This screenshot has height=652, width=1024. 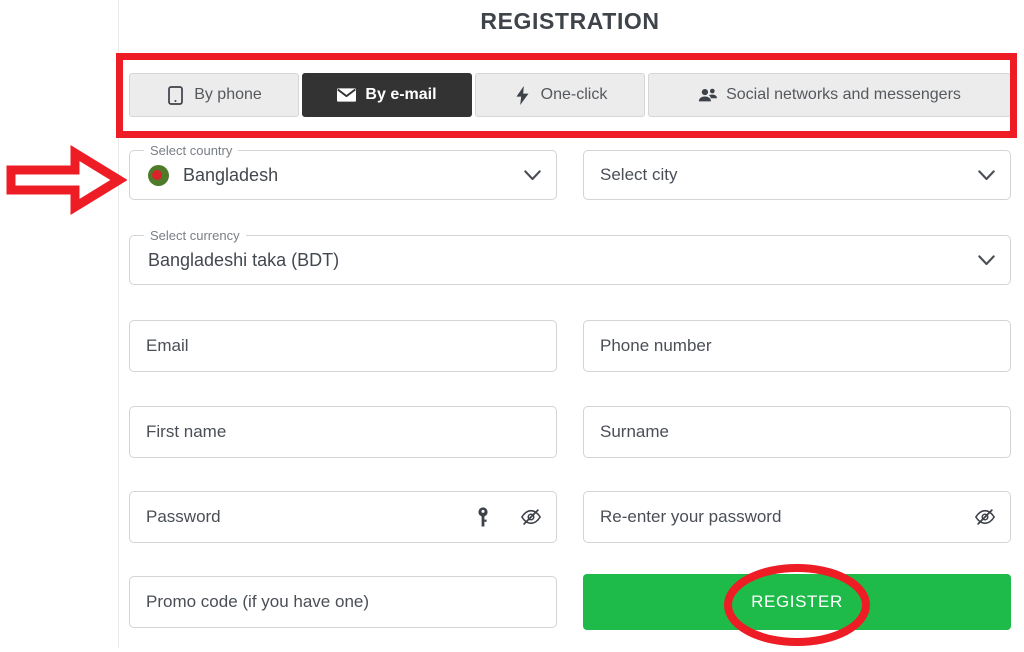 What do you see at coordinates (634, 431) in the screenshot?
I see `surname-field-placeholder: Surname` at bounding box center [634, 431].